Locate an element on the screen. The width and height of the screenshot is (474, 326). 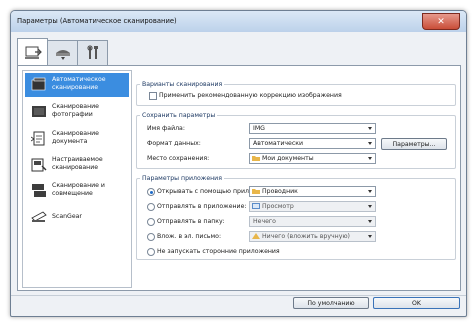
group-title: Варианты сканирования is located at coordinates (182, 84).